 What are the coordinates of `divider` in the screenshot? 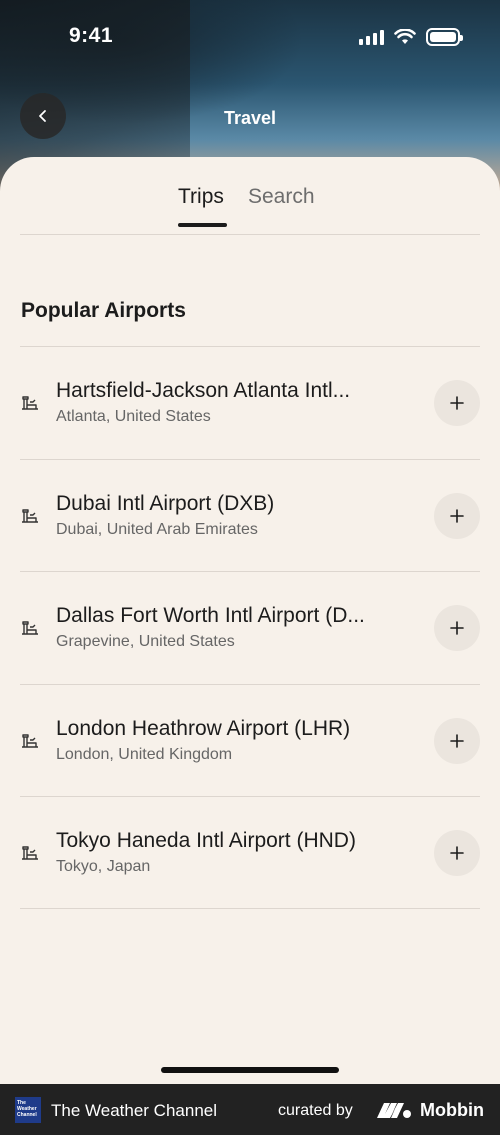 It's located at (250, 234).